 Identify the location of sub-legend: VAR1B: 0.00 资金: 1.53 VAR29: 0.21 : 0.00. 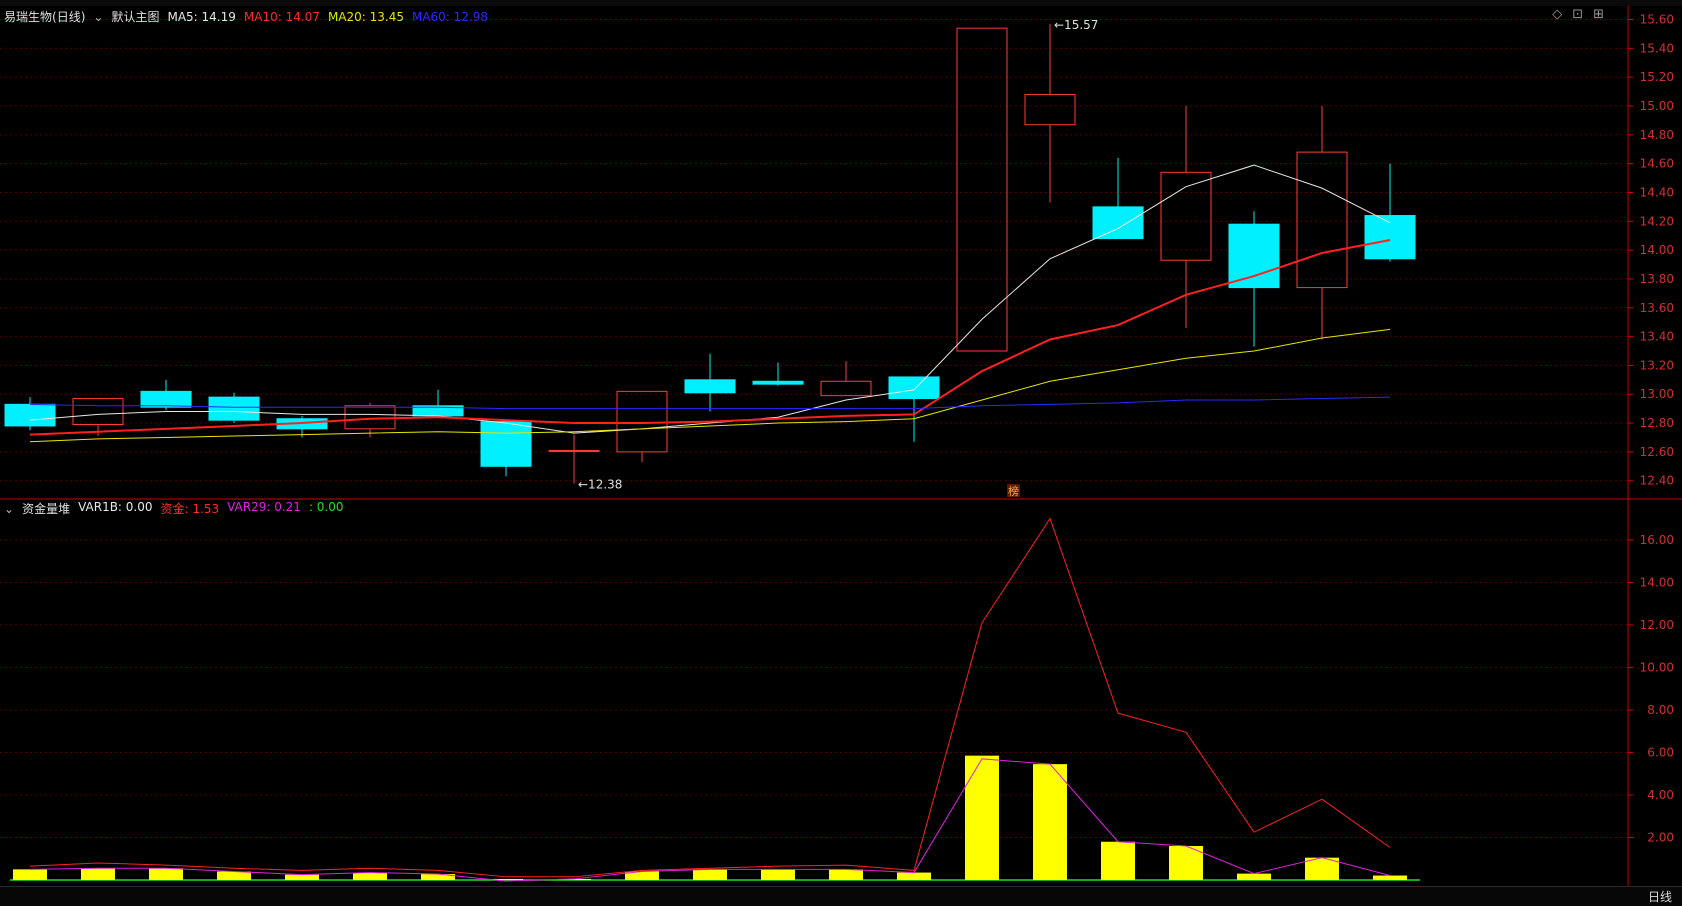
(210, 508).